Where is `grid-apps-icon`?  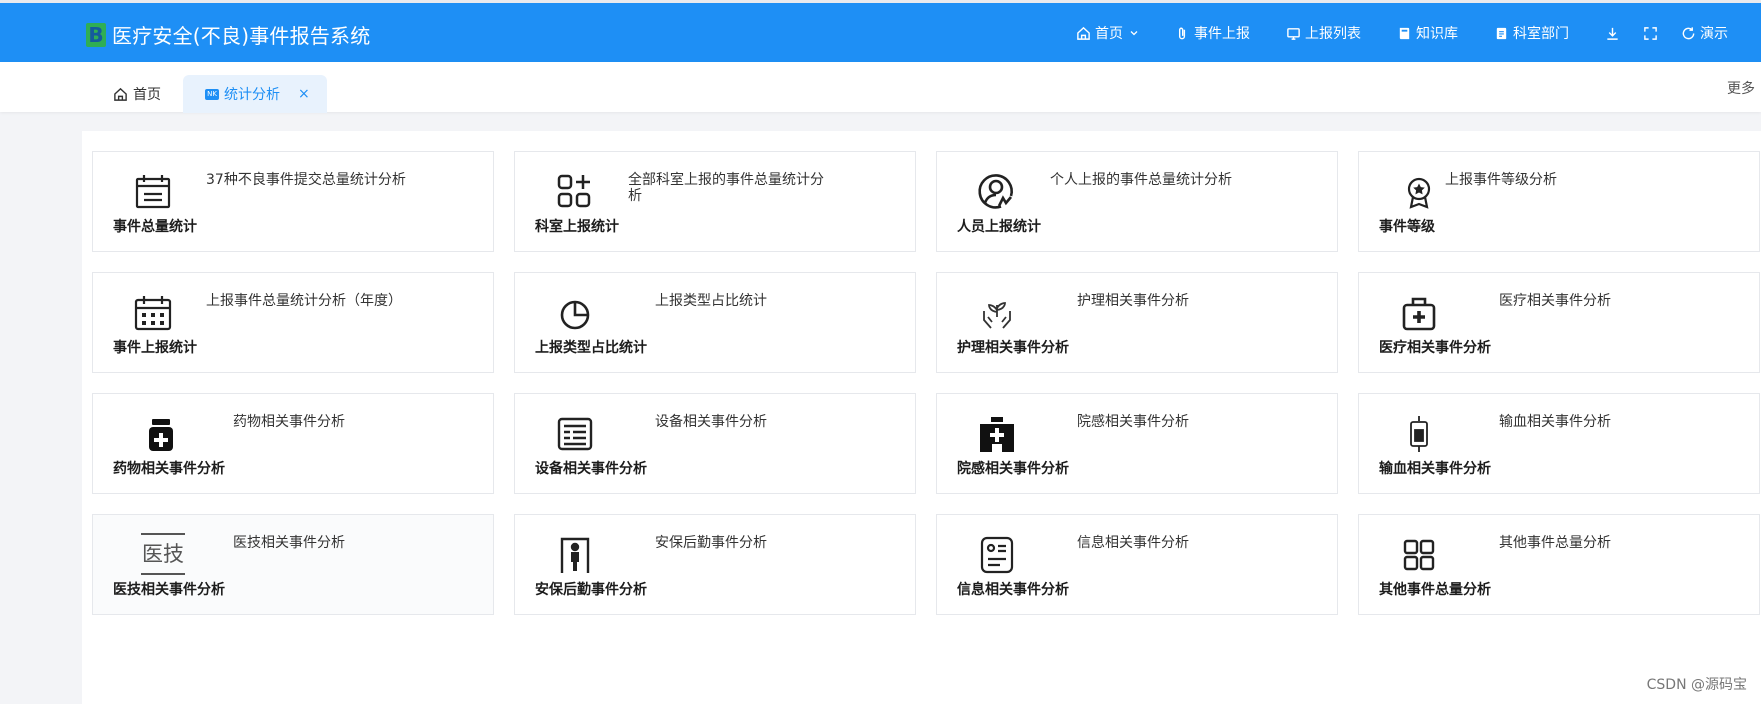 grid-apps-icon is located at coordinates (1419, 555).